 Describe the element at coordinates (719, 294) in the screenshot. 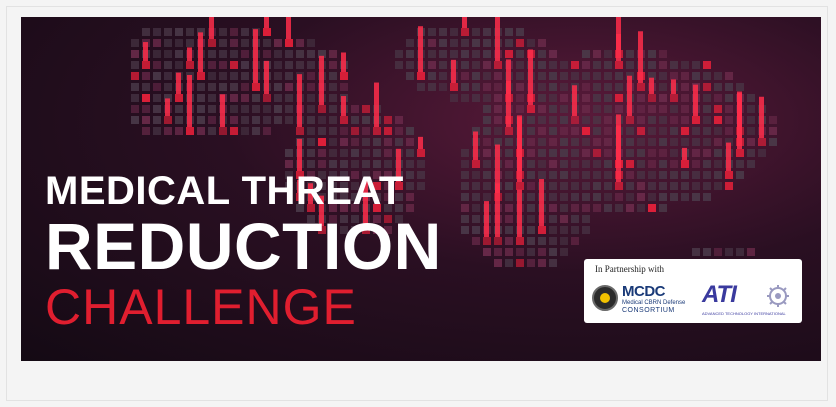

I see `ati-name: ATI` at that location.